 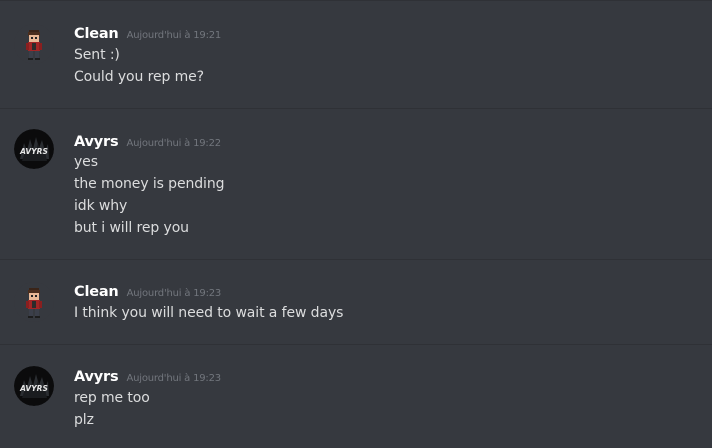 What do you see at coordinates (112, 398) in the screenshot?
I see `message-text: rep me too` at bounding box center [112, 398].